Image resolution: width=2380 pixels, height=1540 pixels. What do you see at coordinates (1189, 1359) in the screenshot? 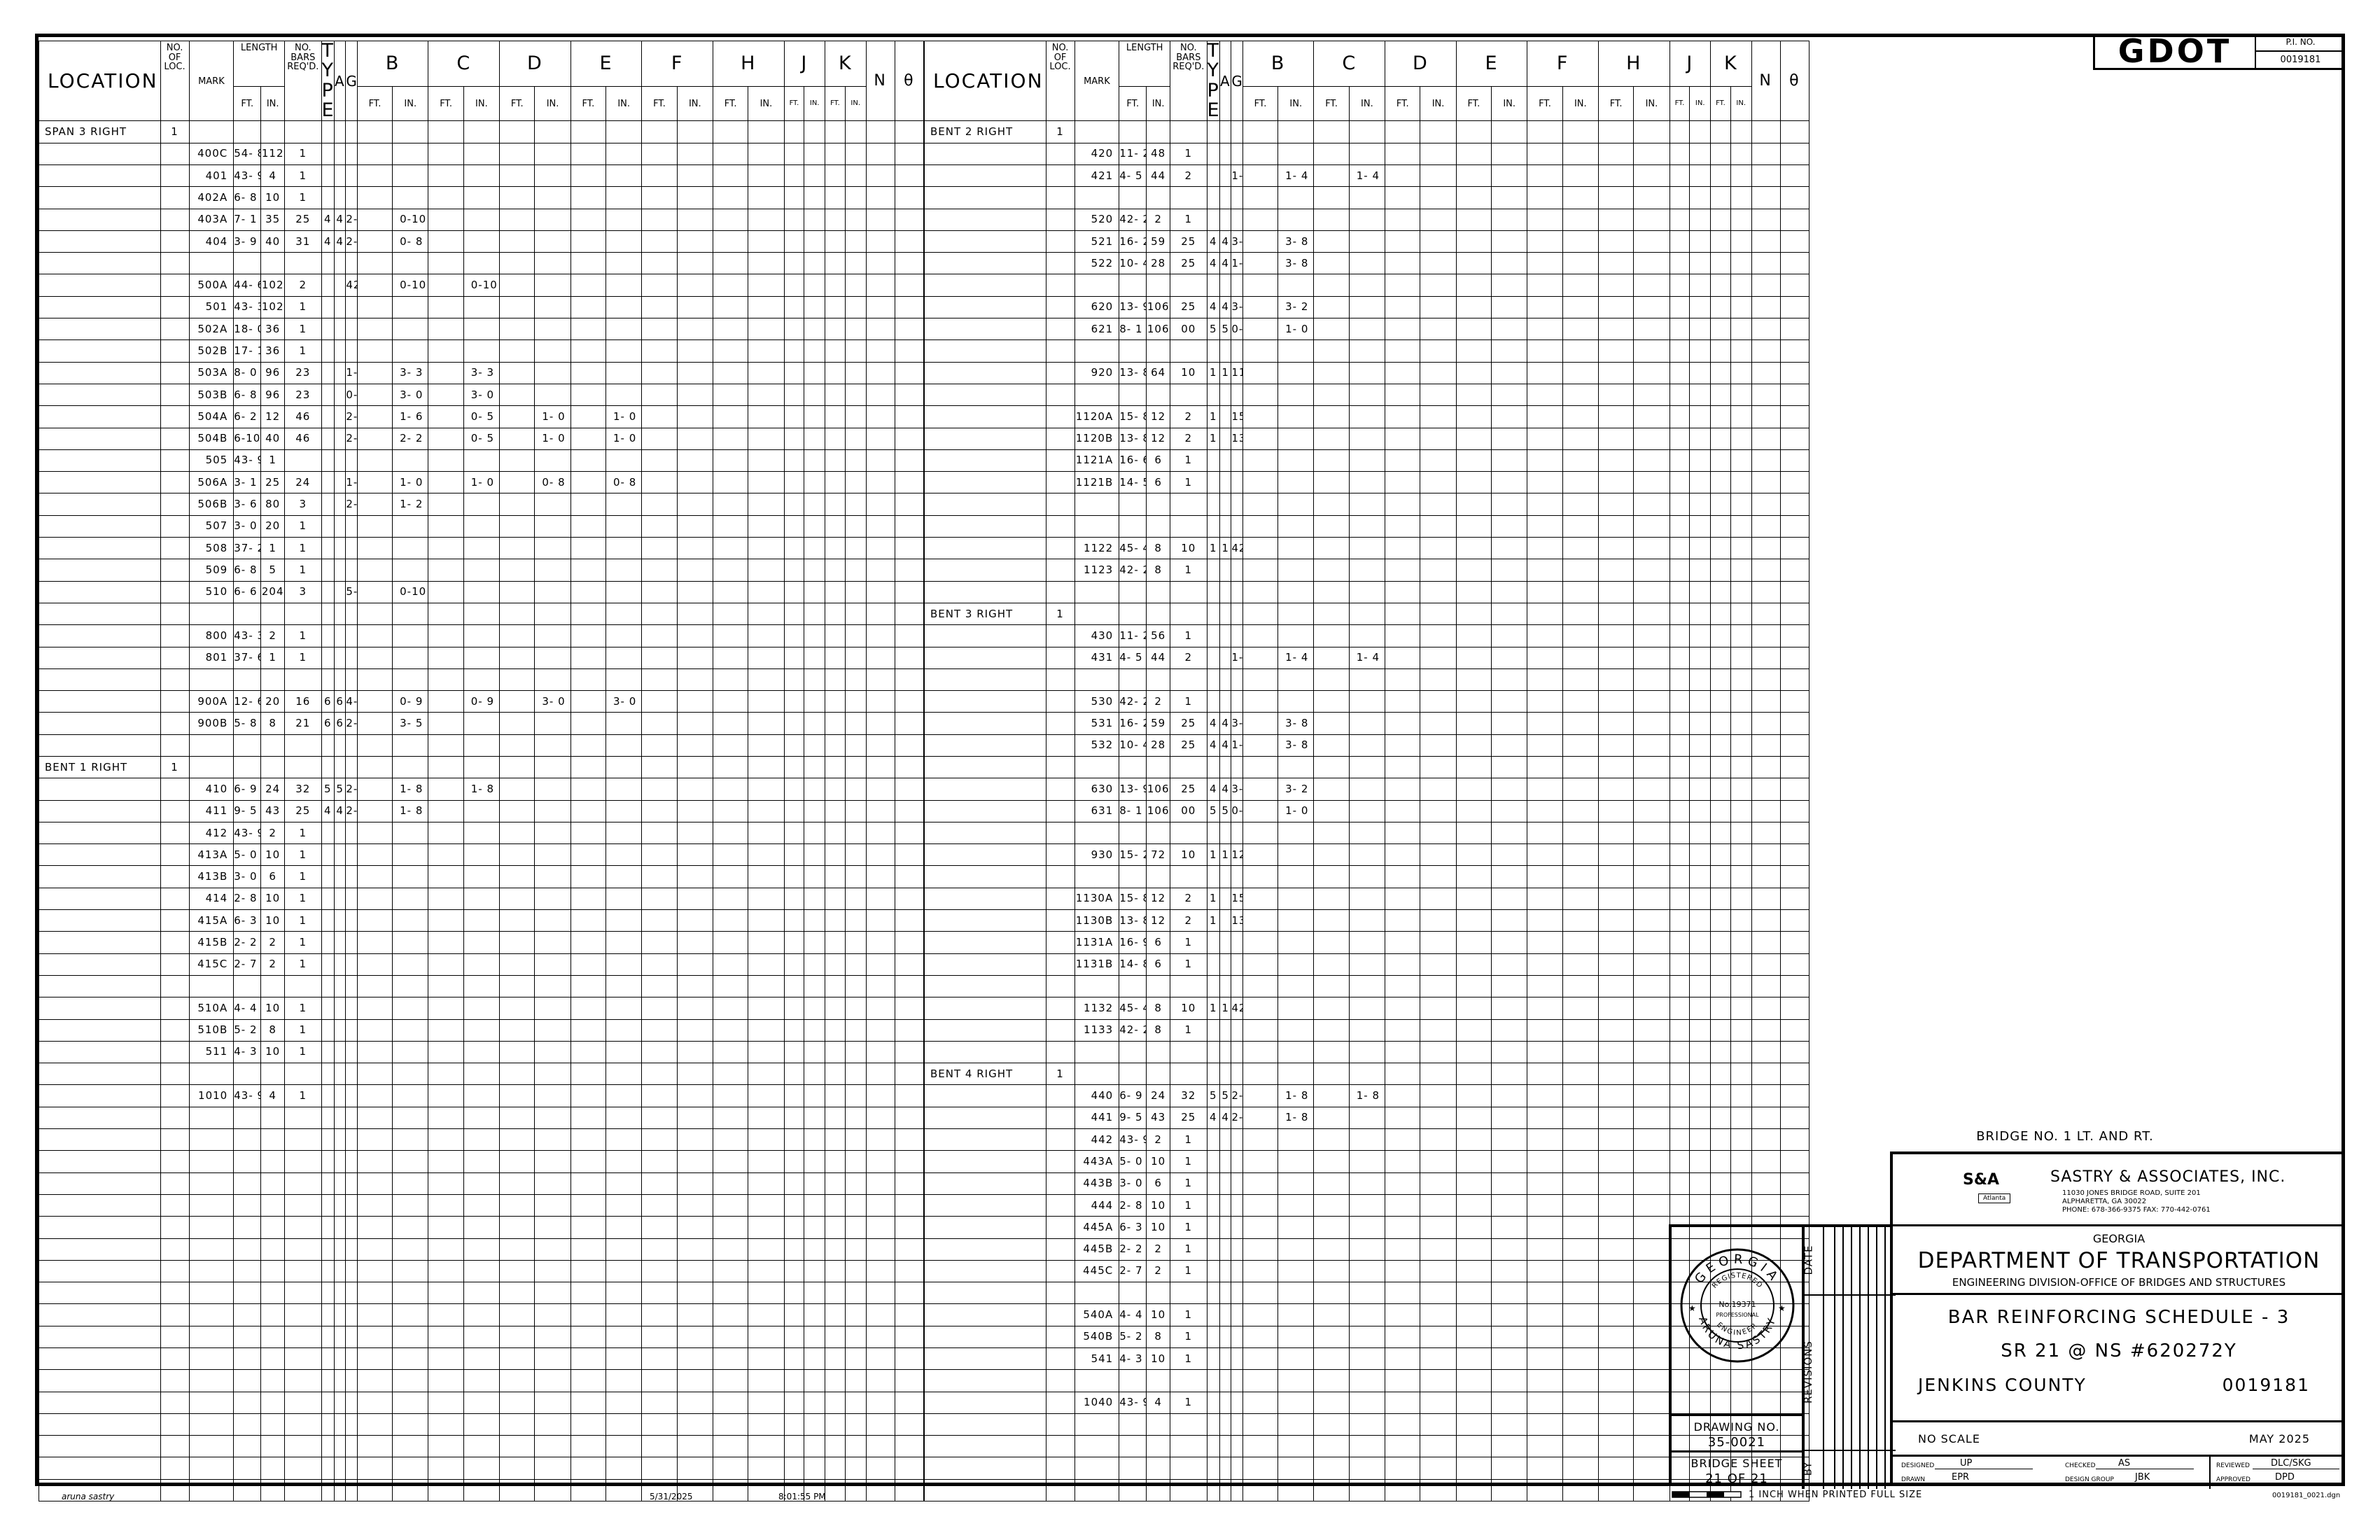
I see `table-cell: 1` at bounding box center [1189, 1359].